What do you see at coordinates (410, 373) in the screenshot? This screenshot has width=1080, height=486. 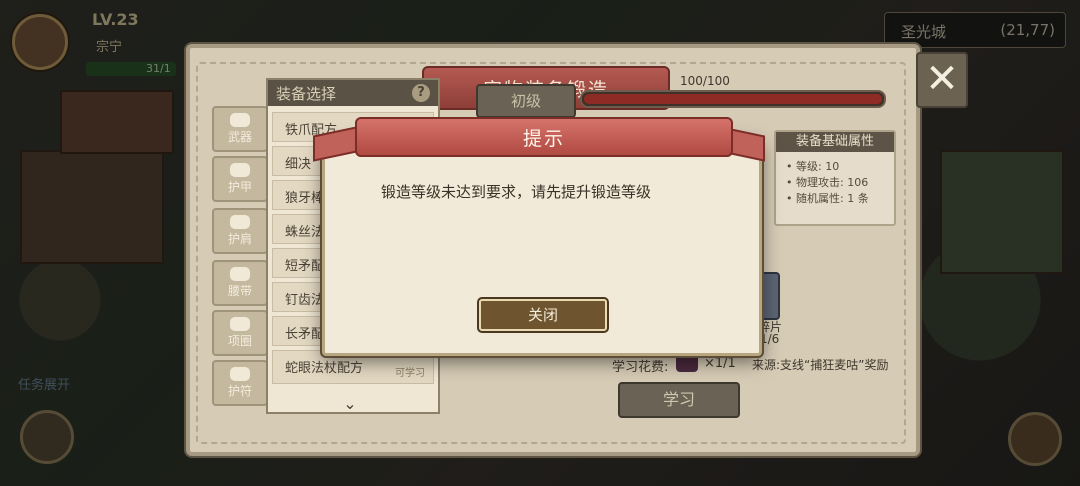 I see `list-item-tag: 可学习` at bounding box center [410, 373].